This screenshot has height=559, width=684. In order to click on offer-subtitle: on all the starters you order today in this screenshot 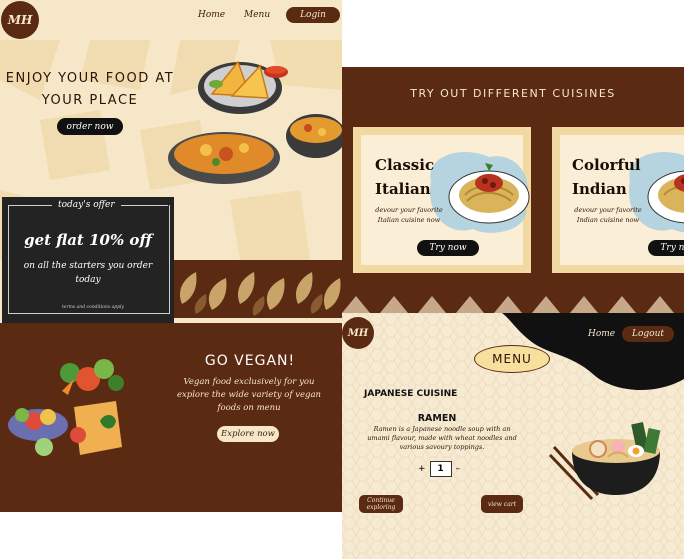, I will do `click(88, 273)`.